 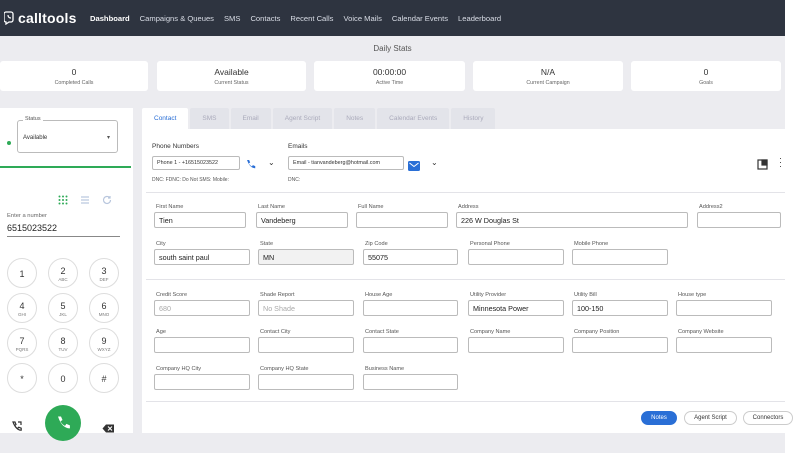 What do you see at coordinates (706, 83) in the screenshot?
I see `stat-label: Goals` at bounding box center [706, 83].